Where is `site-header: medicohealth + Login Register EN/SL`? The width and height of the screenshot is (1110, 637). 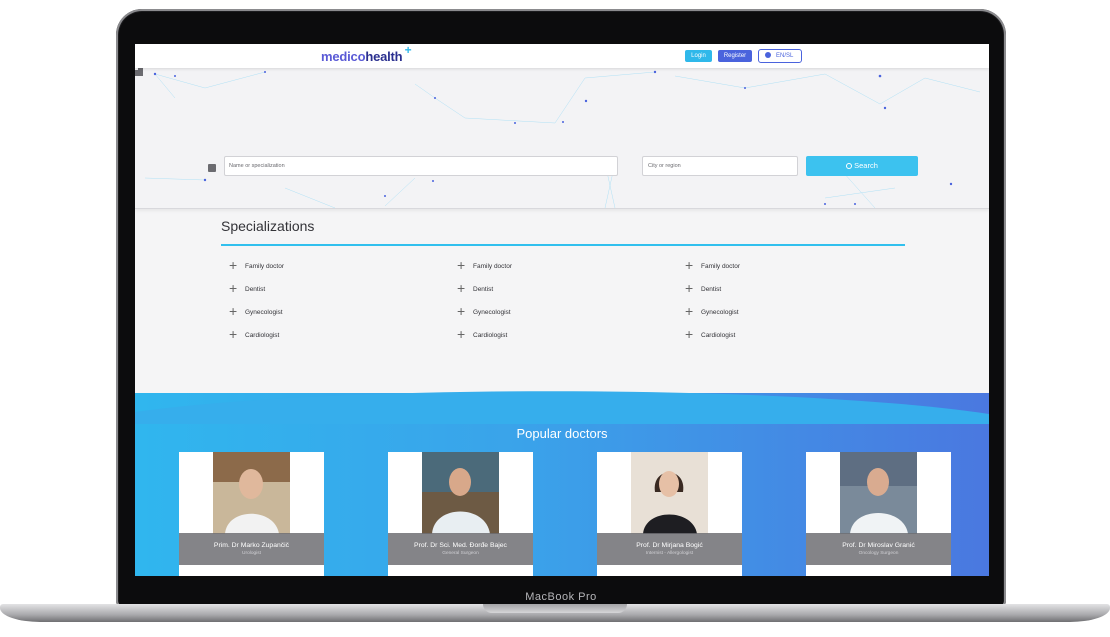
site-header: medicohealth + Login Register EN/SL is located at coordinates (562, 56).